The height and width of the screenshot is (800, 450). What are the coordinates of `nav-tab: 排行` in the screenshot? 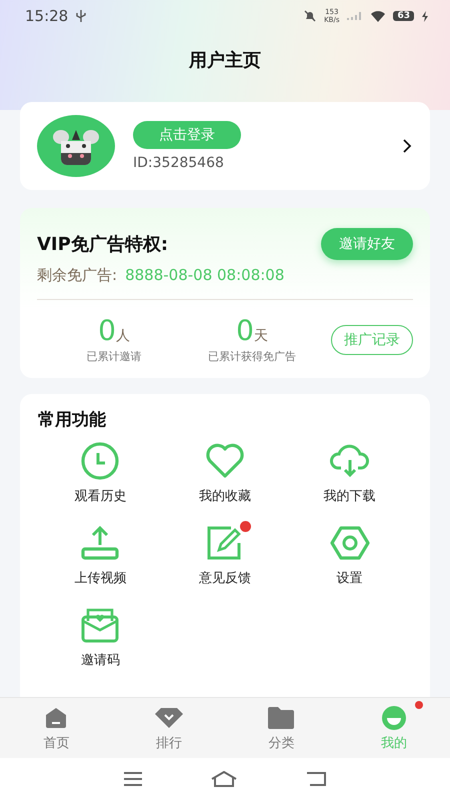 It's located at (168, 728).